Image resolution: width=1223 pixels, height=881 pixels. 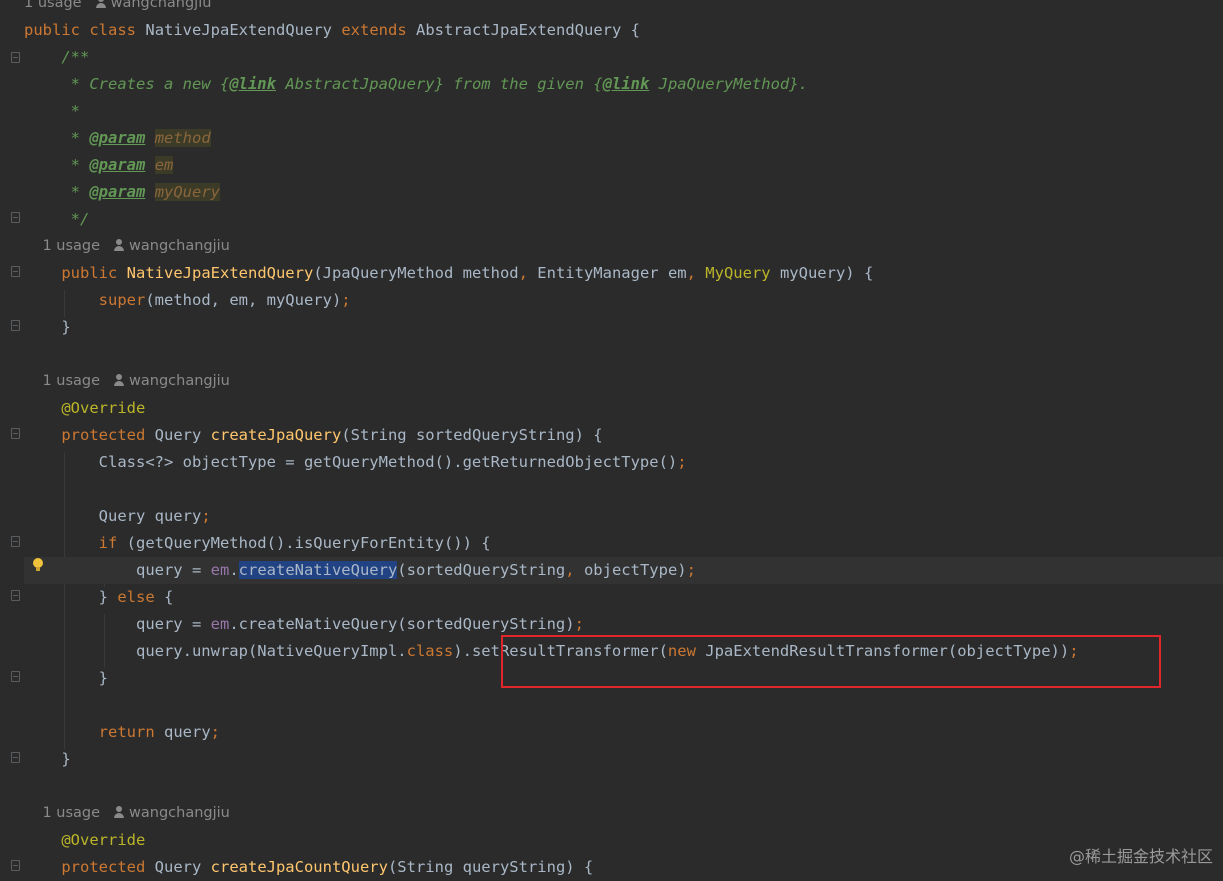 I want to click on watermark: @稀土掘金技术社区, so click(x=1140, y=856).